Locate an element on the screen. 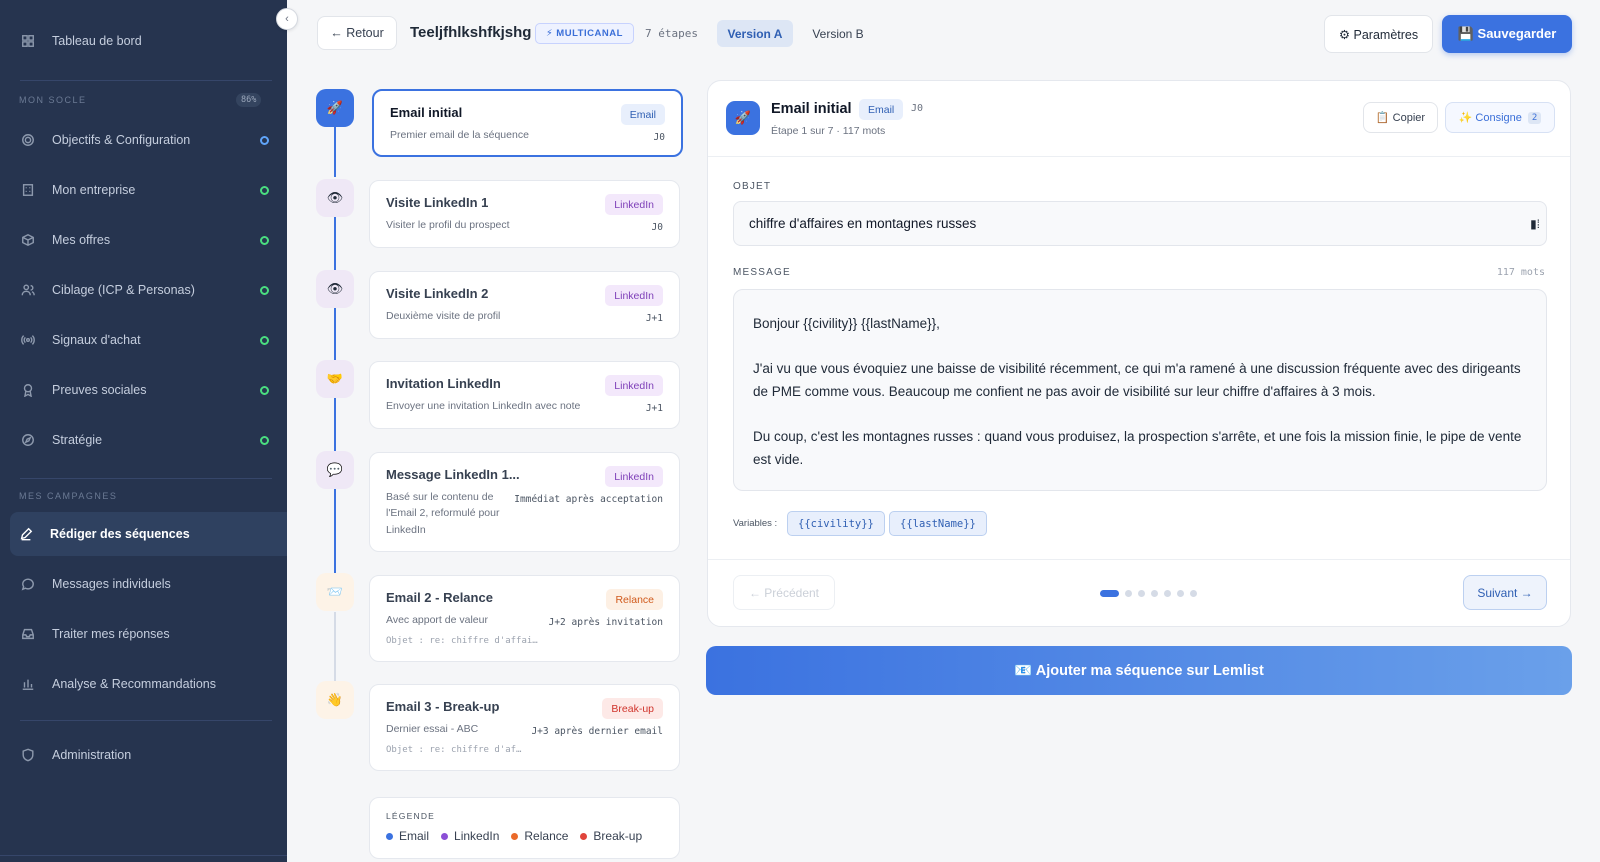 Image resolution: width=1600 pixels, height=862 pixels. sidebar-item-strategie: Stratégie is located at coordinates (144, 440).